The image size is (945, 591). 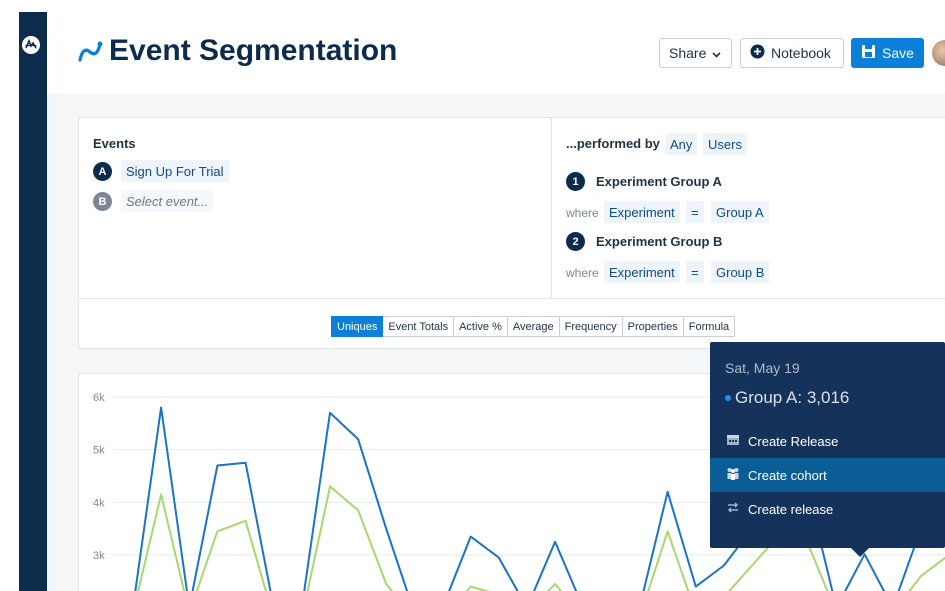 What do you see at coordinates (357, 326) in the screenshot?
I see `tab-uniques: Uniques` at bounding box center [357, 326].